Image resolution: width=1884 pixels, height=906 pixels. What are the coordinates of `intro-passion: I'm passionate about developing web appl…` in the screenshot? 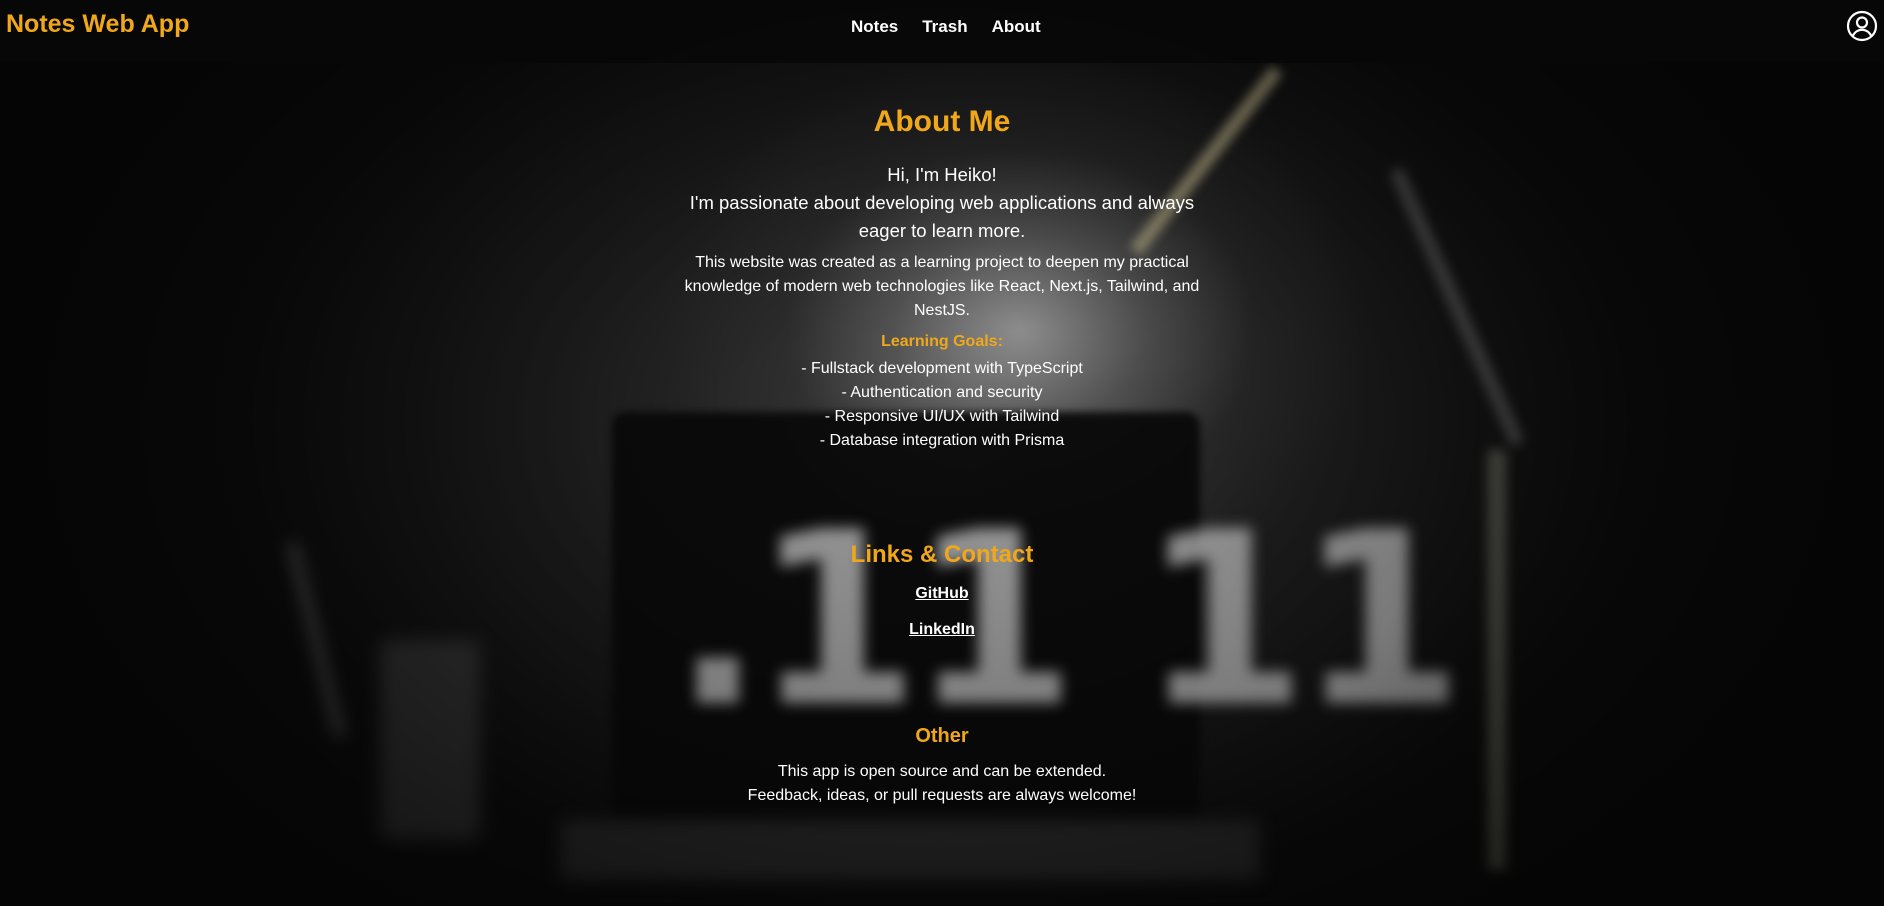 It's located at (942, 216).